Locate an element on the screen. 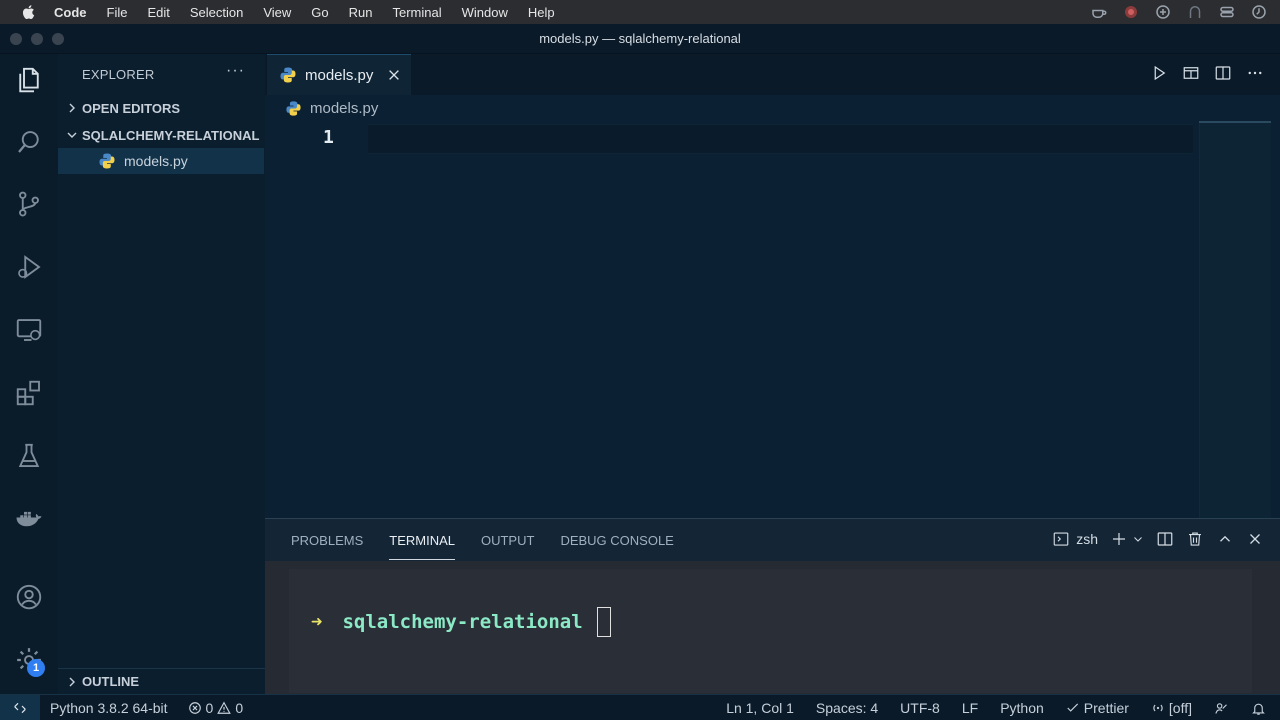 This screenshot has width=1280, height=720. apple-logo-icon is located at coordinates (29, 12).